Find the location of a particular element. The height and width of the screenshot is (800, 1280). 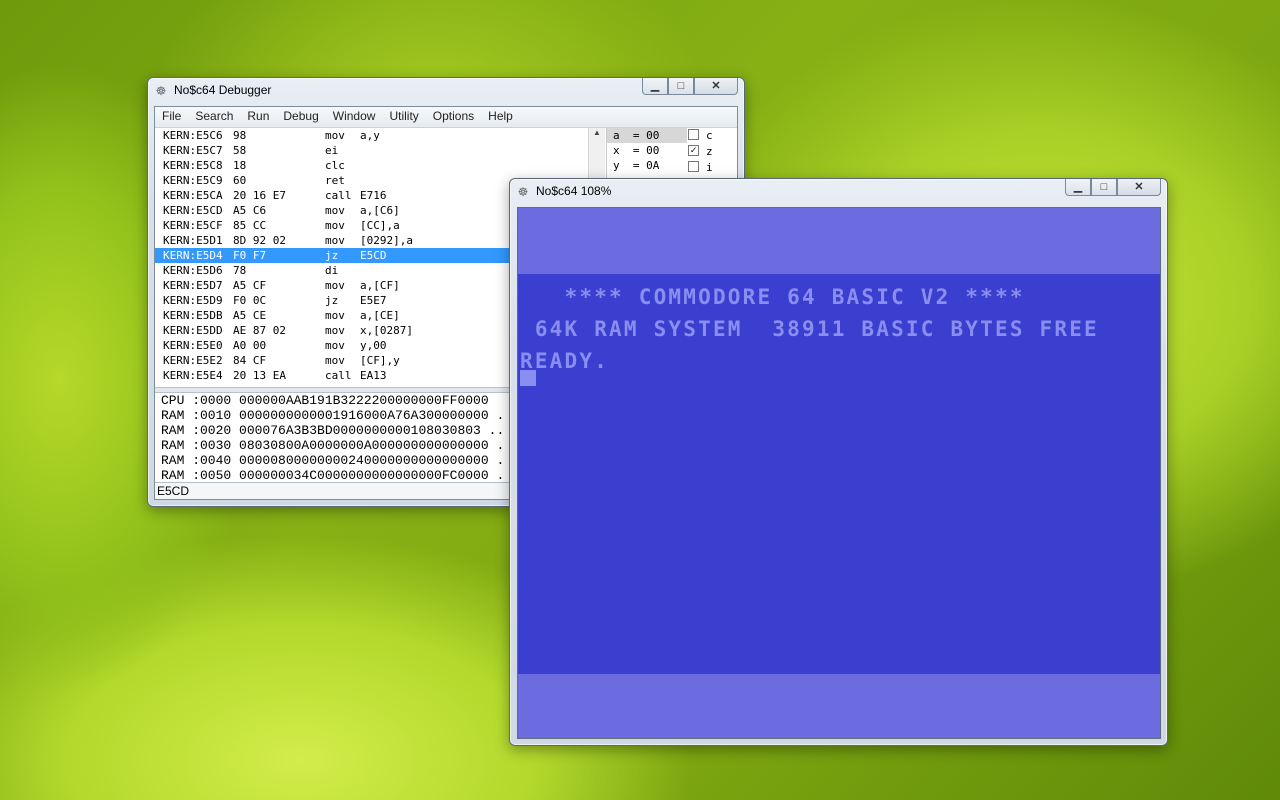

row-opcode-bytes: F0 F7 is located at coordinates (250, 255).